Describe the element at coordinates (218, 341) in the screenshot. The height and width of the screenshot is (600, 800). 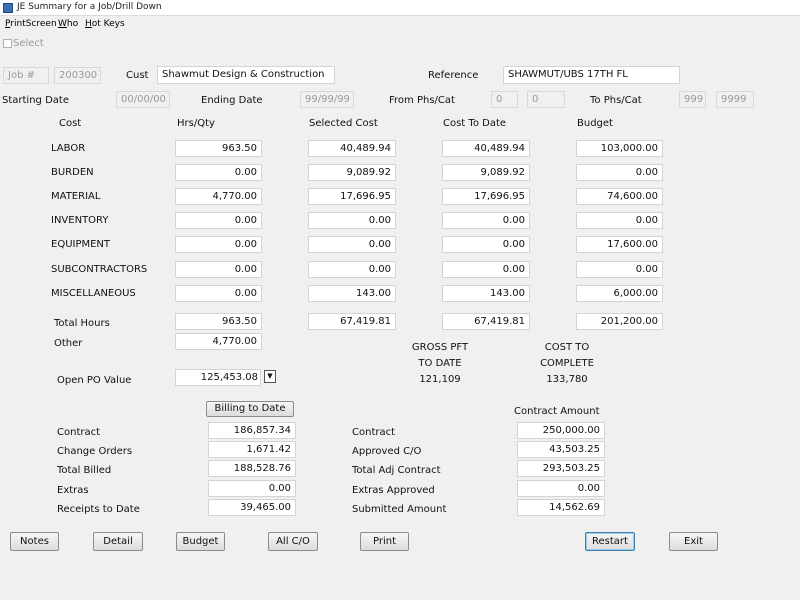
I see `other-field: 4,770.00` at that location.